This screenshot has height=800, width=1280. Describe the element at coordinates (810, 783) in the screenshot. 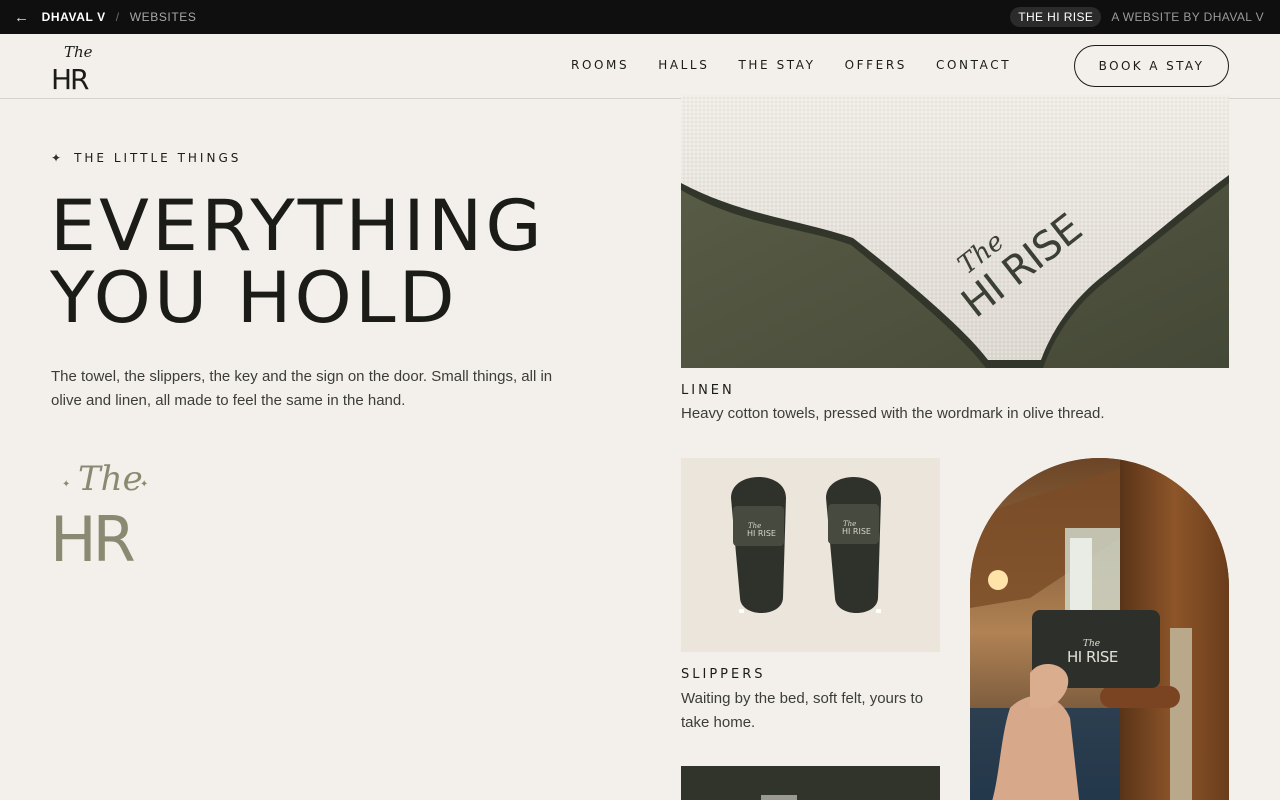

I see `door-sign-image` at that location.